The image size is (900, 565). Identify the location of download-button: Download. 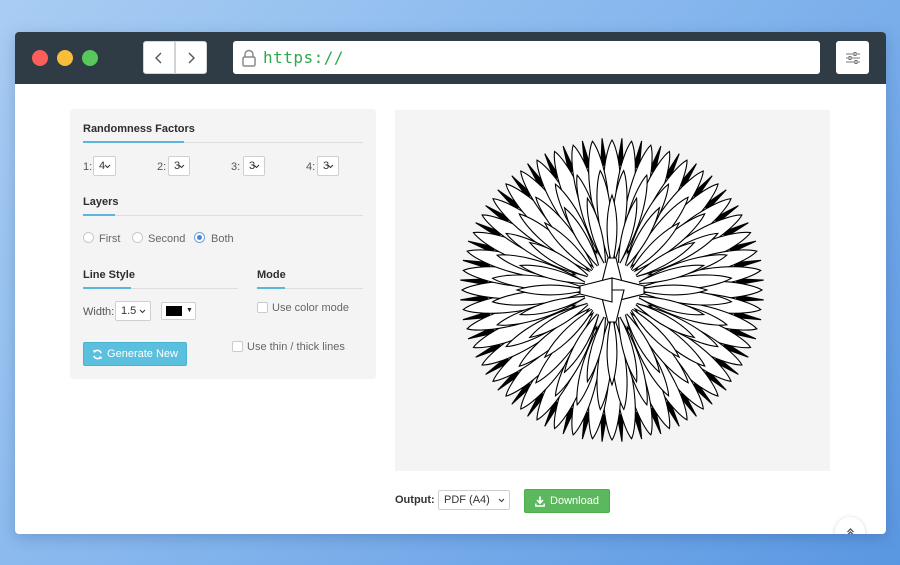
(567, 501).